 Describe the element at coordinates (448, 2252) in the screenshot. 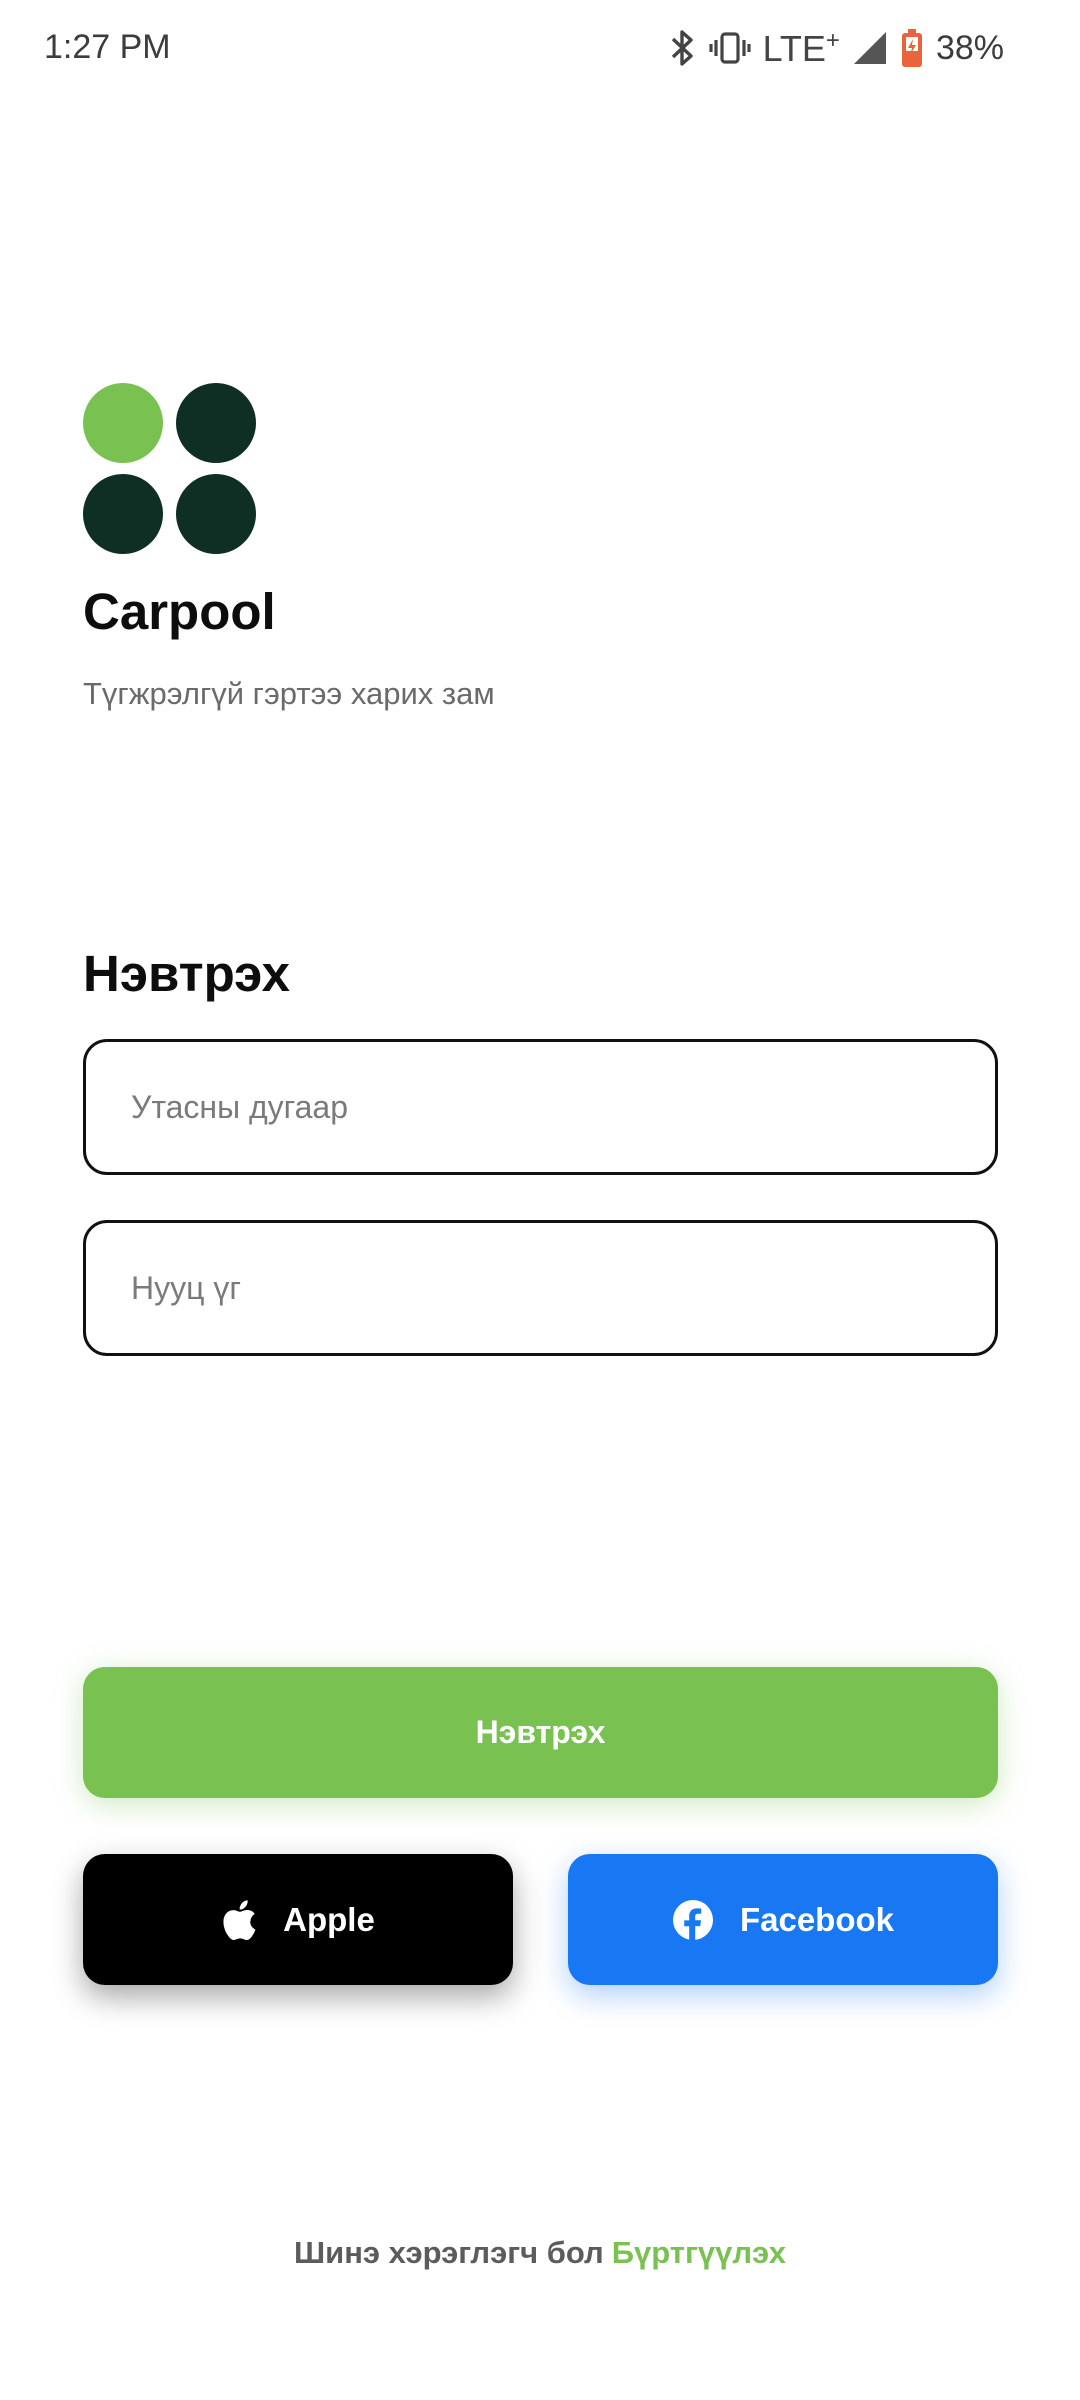

I see `signup-prompt: Шинэ хэрэглэгч бол` at that location.